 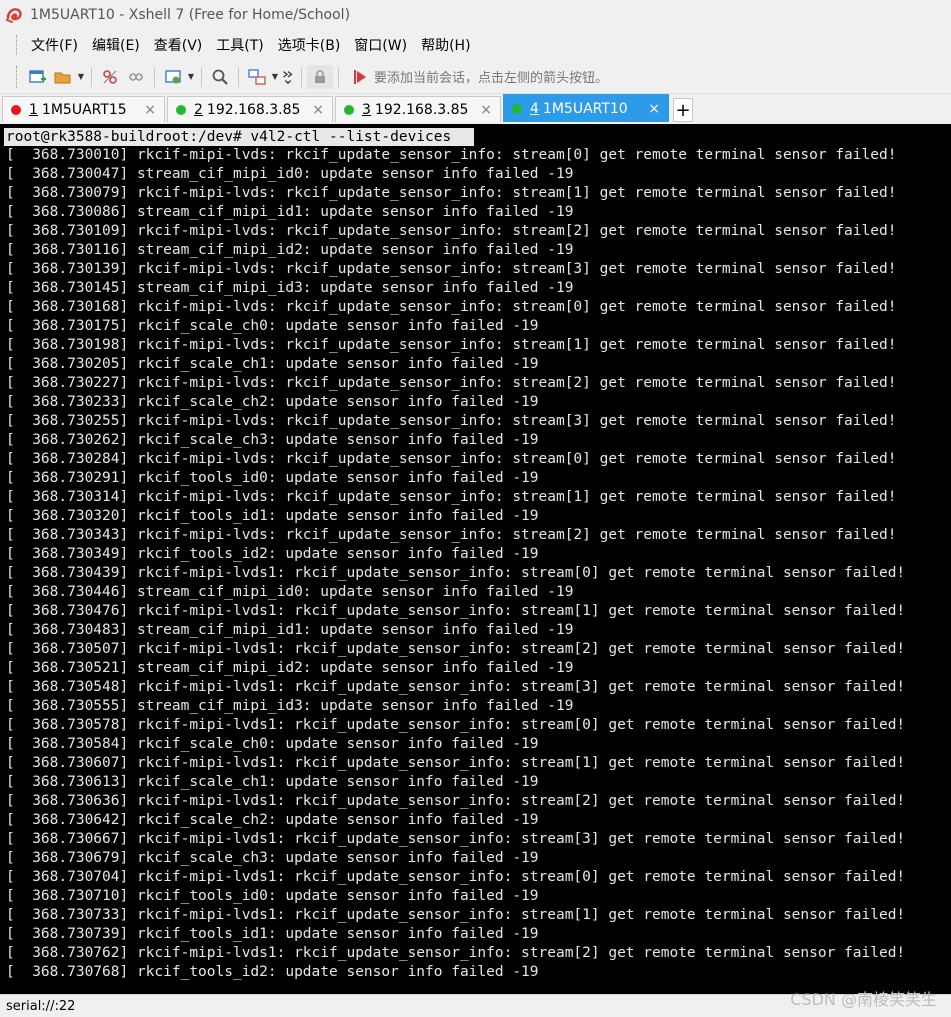 I want to click on tab-number: 1, so click(x=33, y=109).